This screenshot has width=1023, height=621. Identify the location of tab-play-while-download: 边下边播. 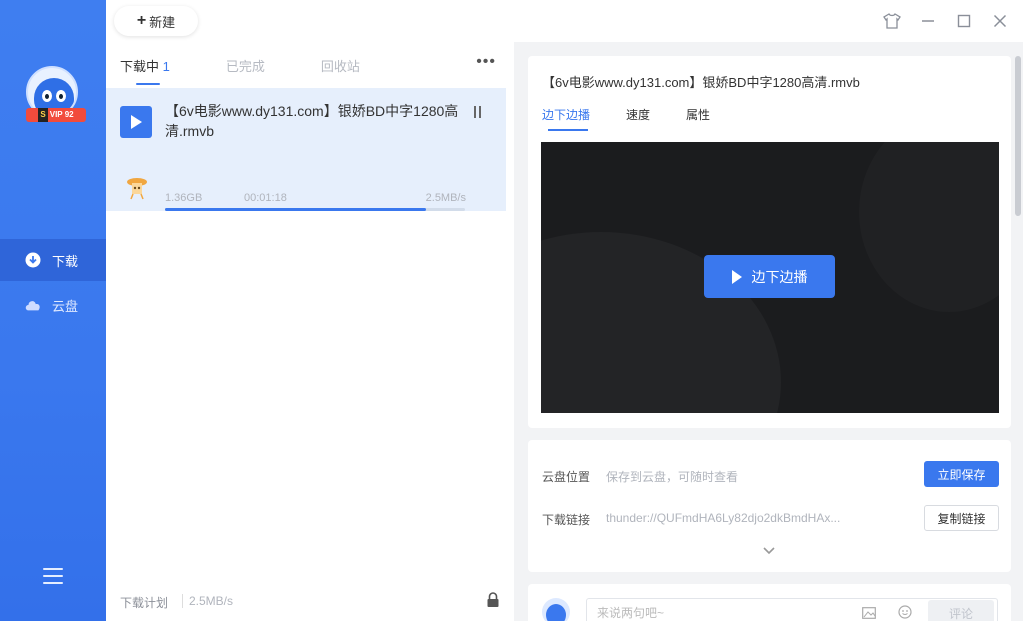
(566, 118).